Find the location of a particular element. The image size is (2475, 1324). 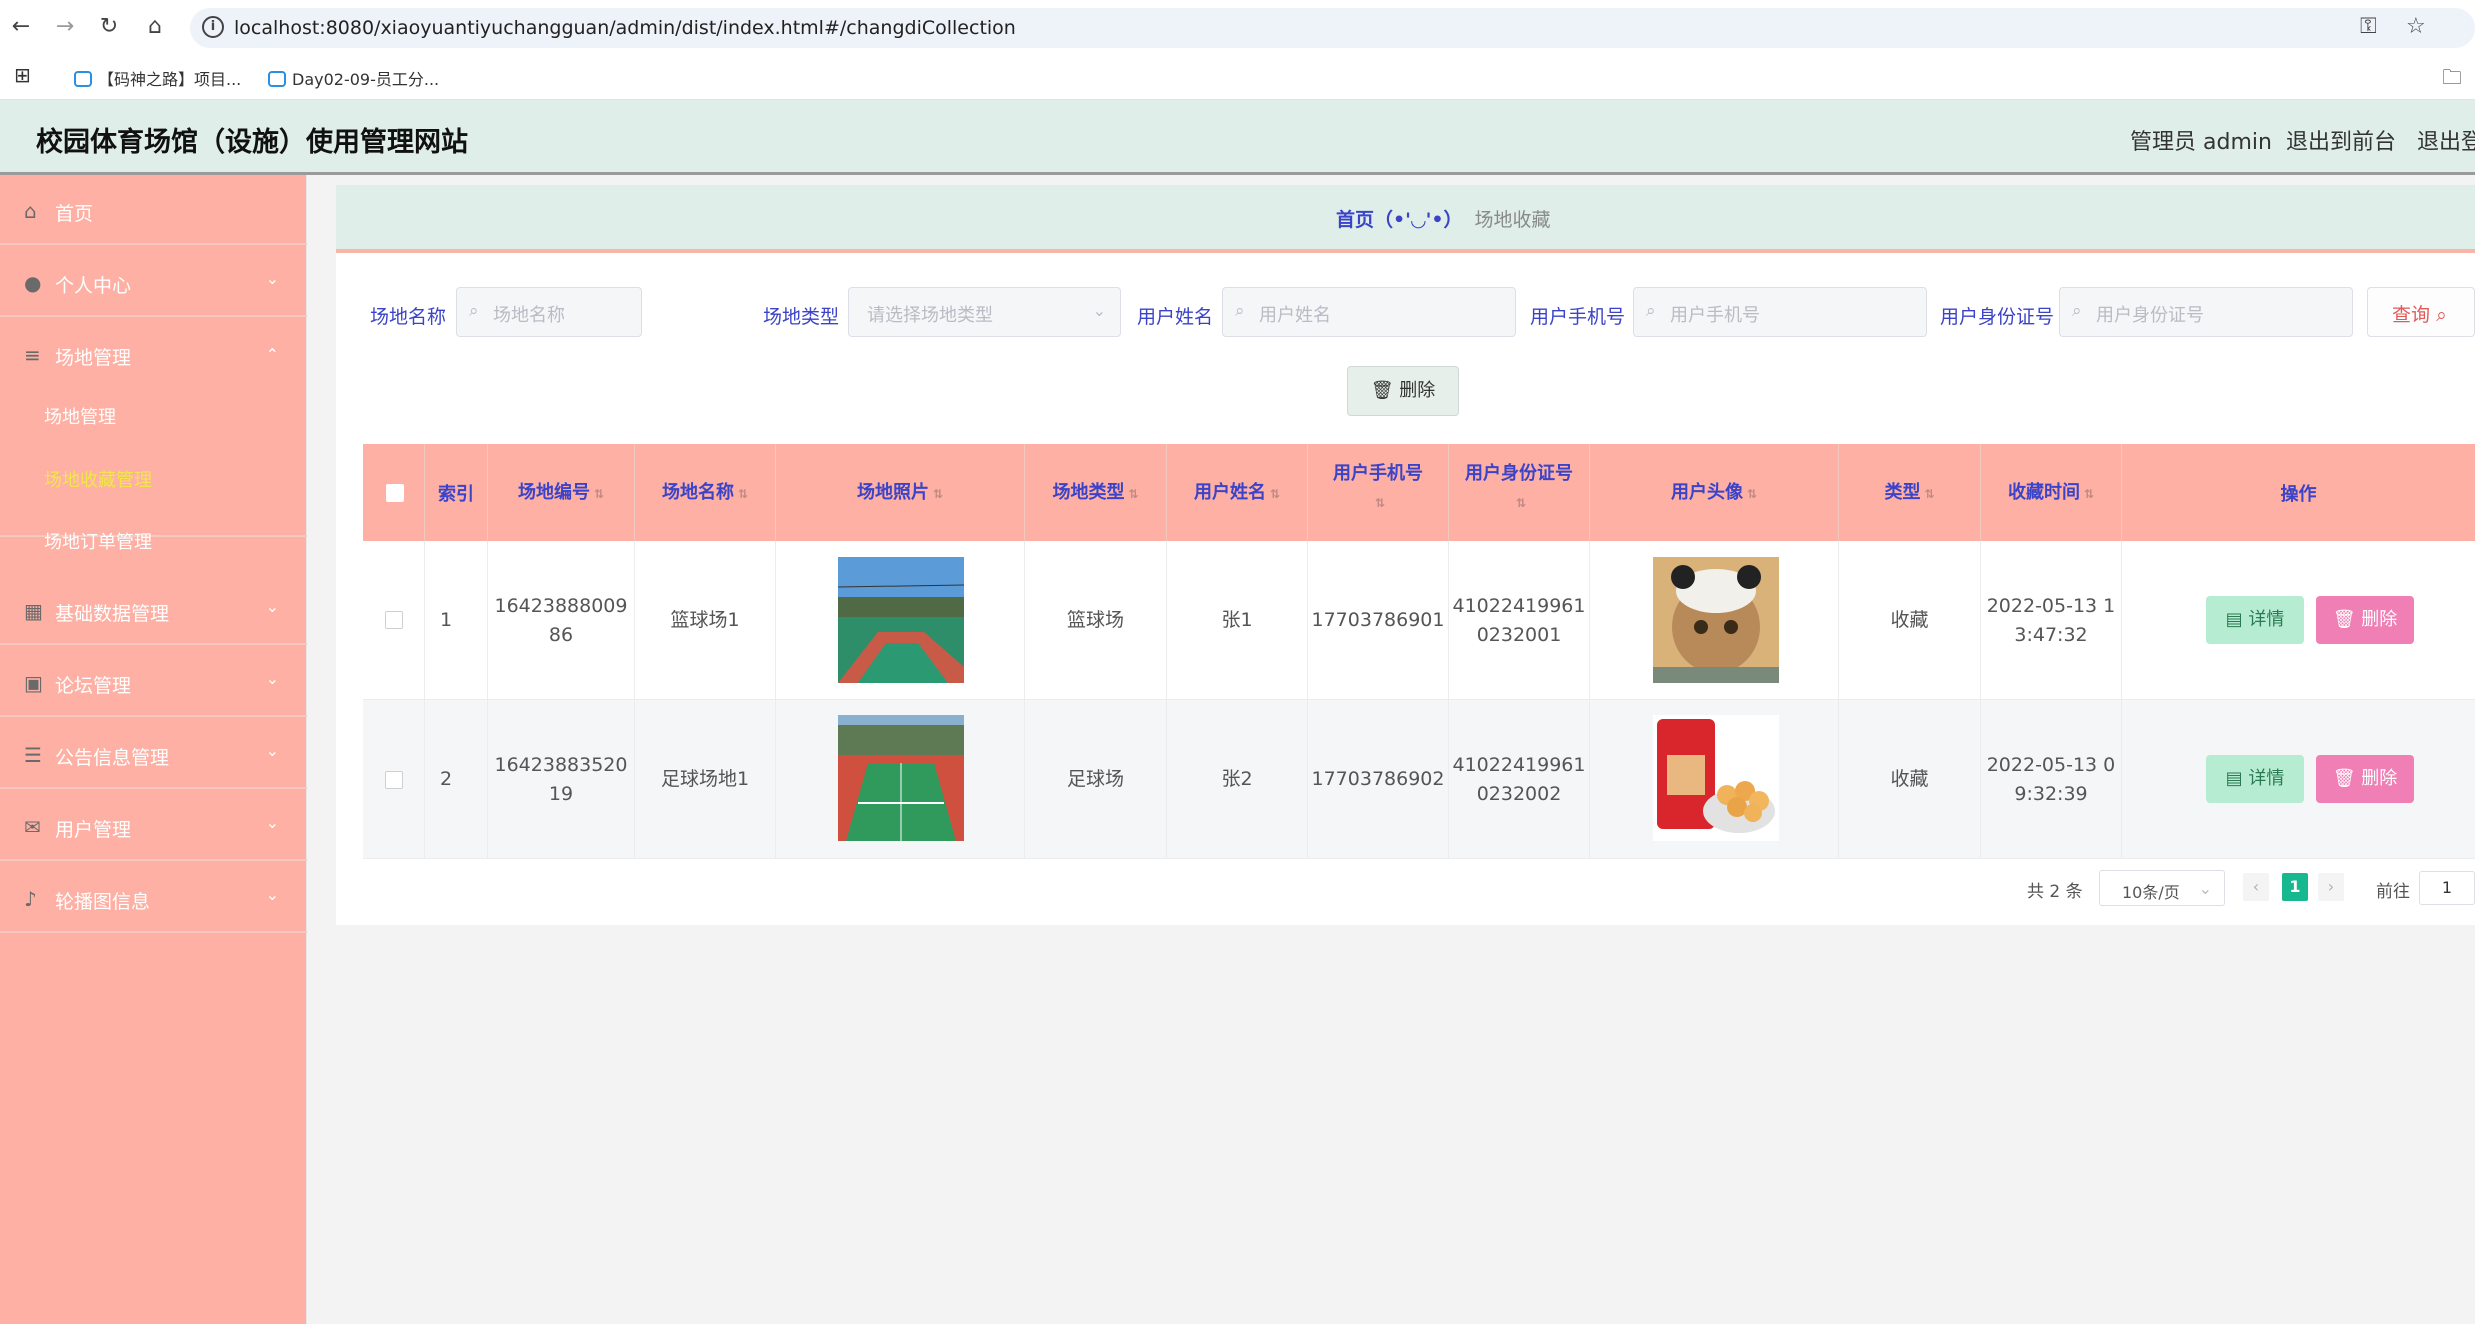

site-info-icon: i is located at coordinates (213, 27).